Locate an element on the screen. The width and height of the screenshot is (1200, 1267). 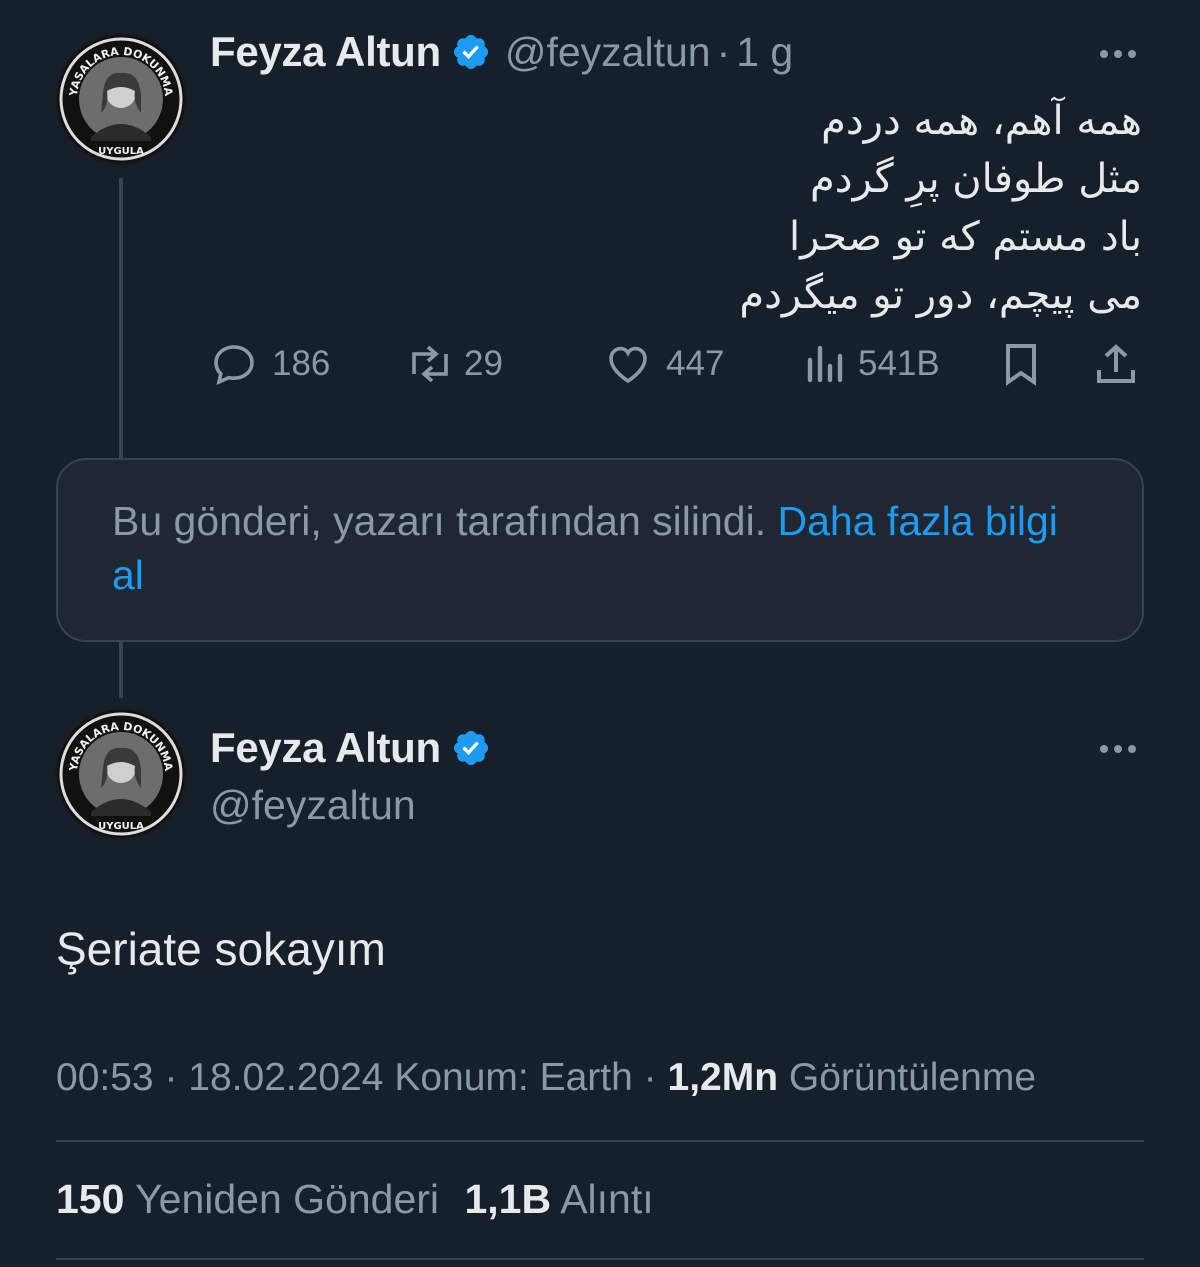
quotes-label: Alıntı is located at coordinates (607, 1199).